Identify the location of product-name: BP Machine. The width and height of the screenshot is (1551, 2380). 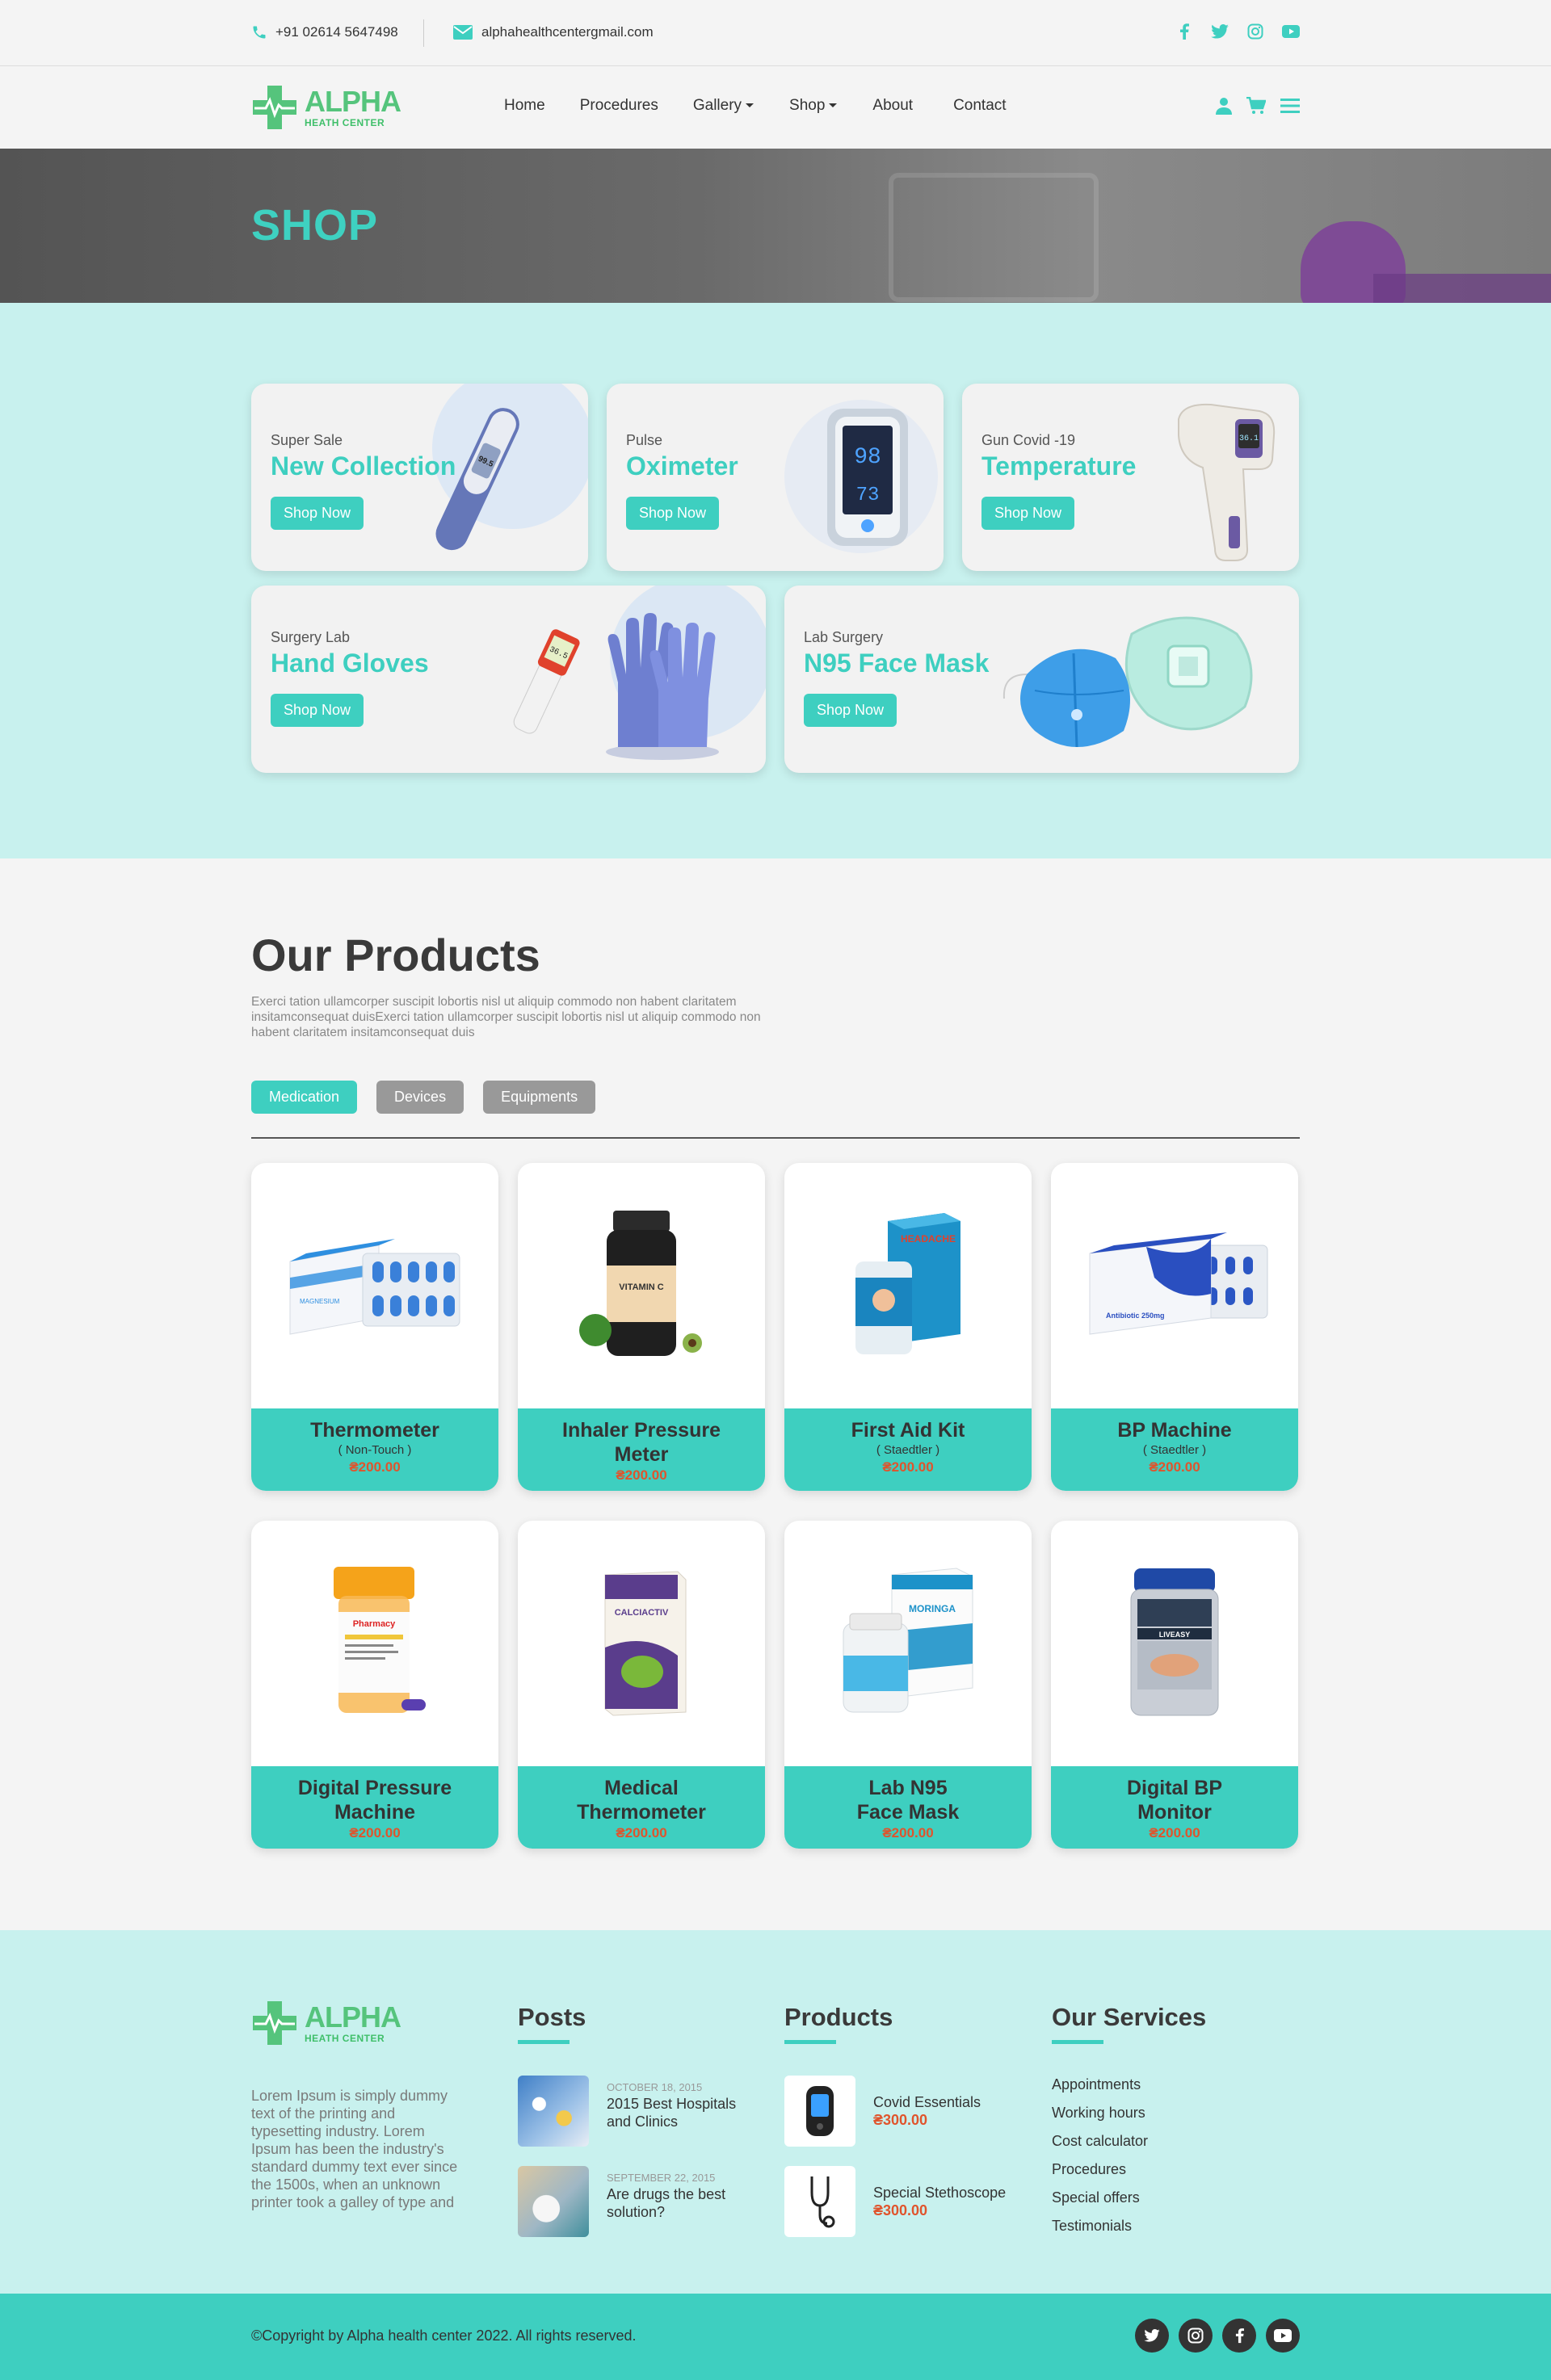
(1174, 1430).